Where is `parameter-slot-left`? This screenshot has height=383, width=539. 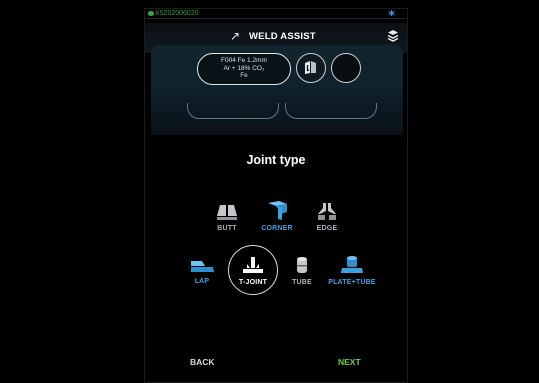 parameter-slot-left is located at coordinates (233, 111).